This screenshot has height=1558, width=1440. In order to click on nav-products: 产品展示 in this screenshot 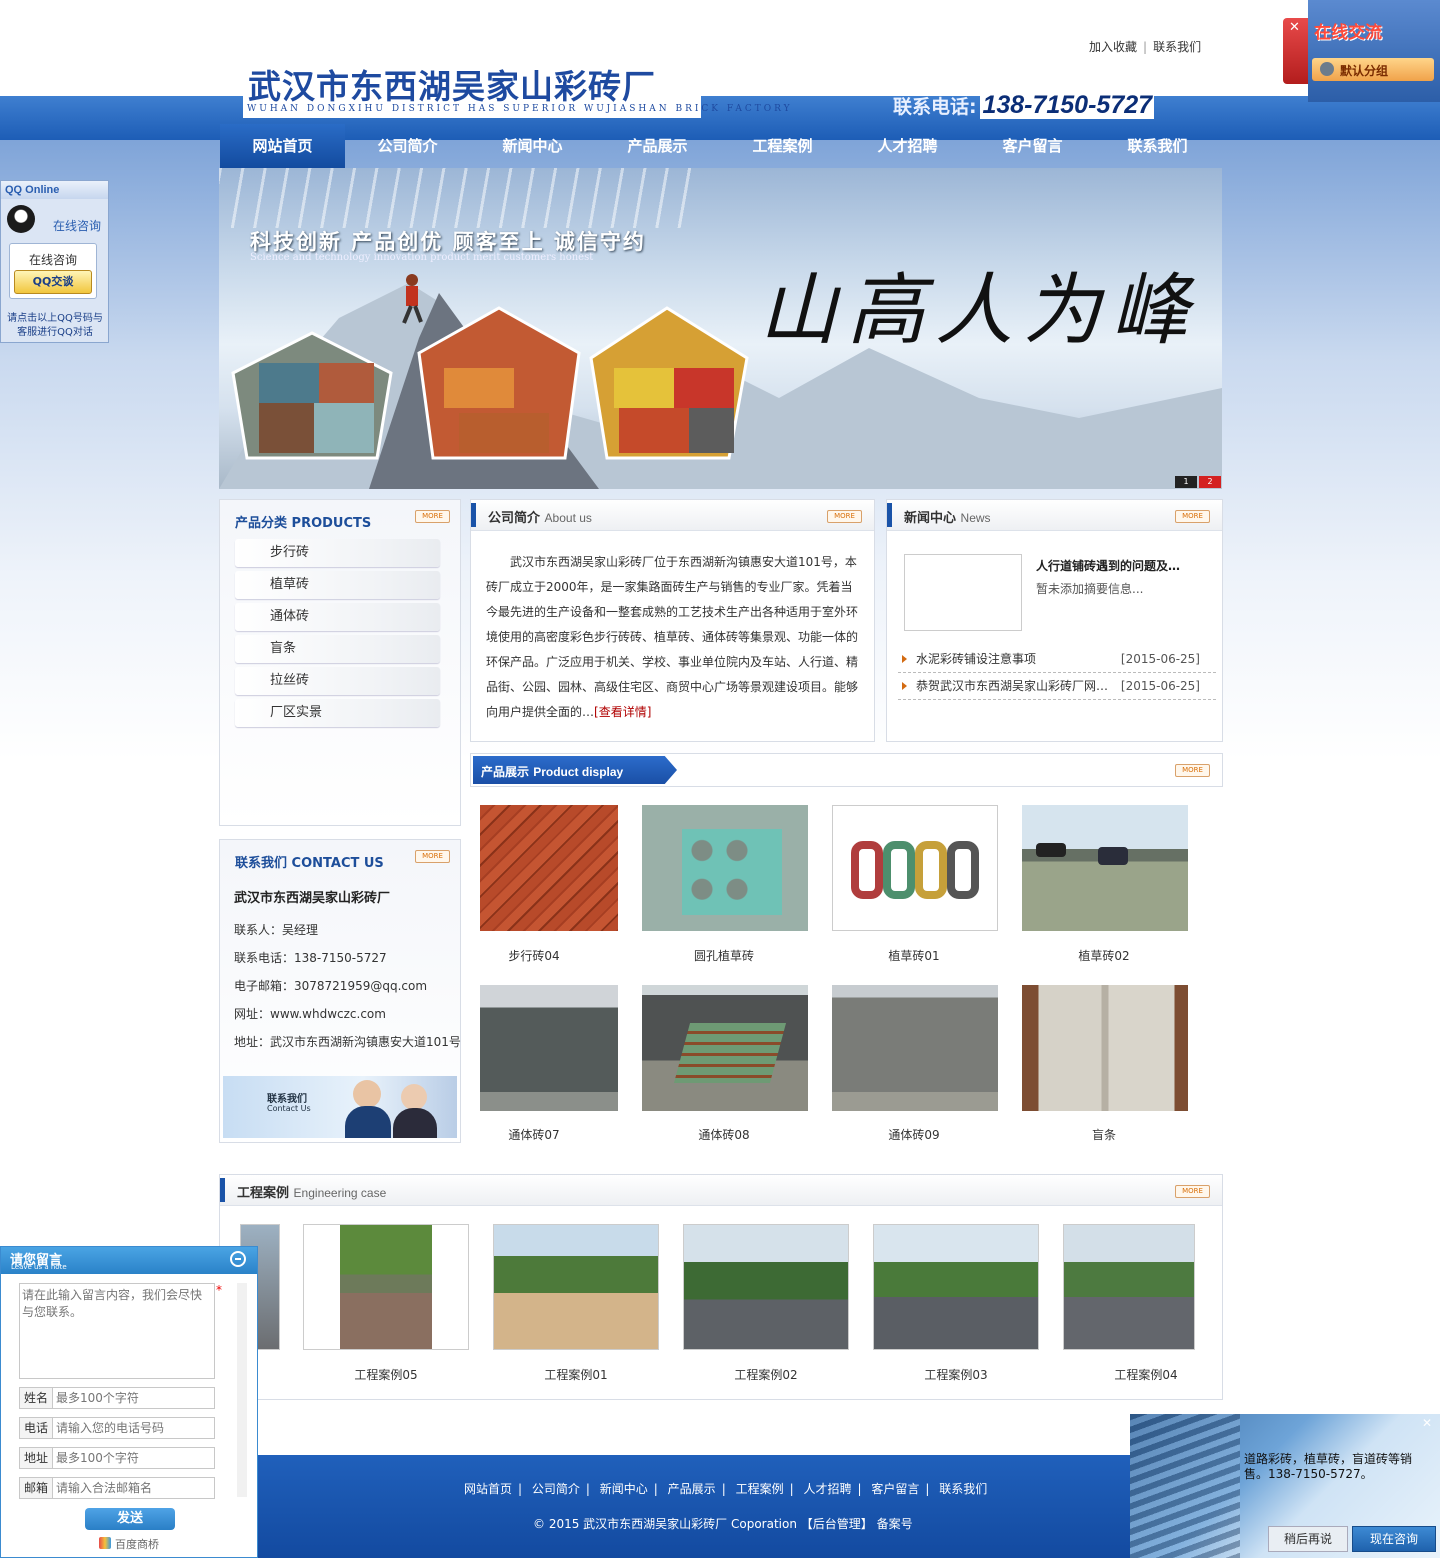, I will do `click(657, 146)`.